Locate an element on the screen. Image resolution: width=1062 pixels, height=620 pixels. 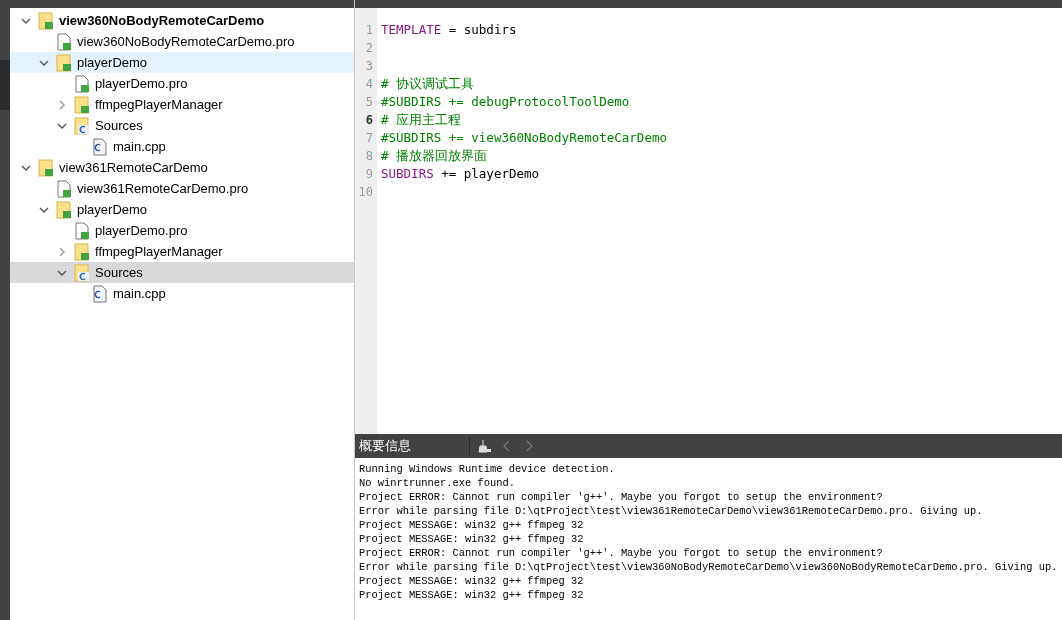
output-line: Error while parsing file D:\qtProject\test\view361RemoteCarDemo\view361RemoteCarDemo.pro. Giving up. is located at coordinates (671, 511).